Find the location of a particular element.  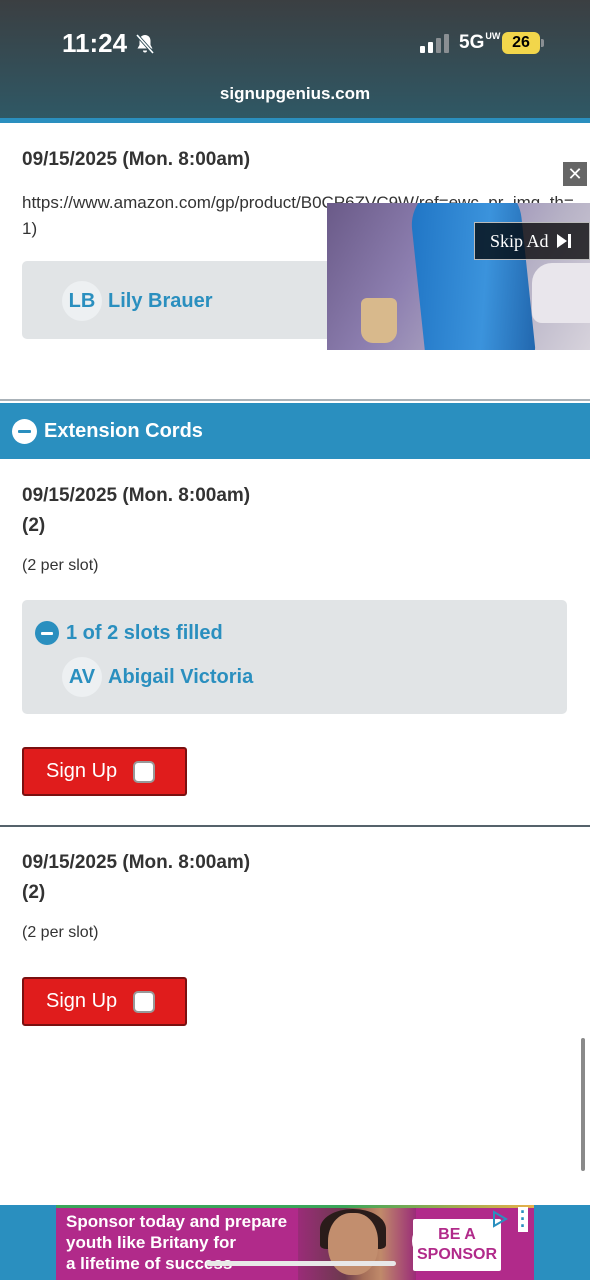

skip-ad-label: Skip Ad is located at coordinates (519, 240).